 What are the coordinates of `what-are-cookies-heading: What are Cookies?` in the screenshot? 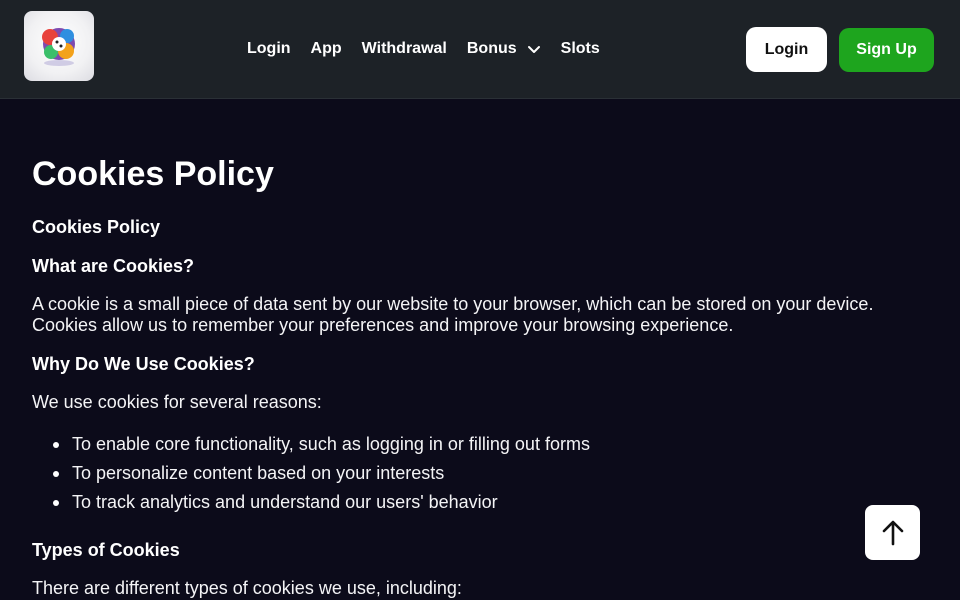 It's located at (113, 266).